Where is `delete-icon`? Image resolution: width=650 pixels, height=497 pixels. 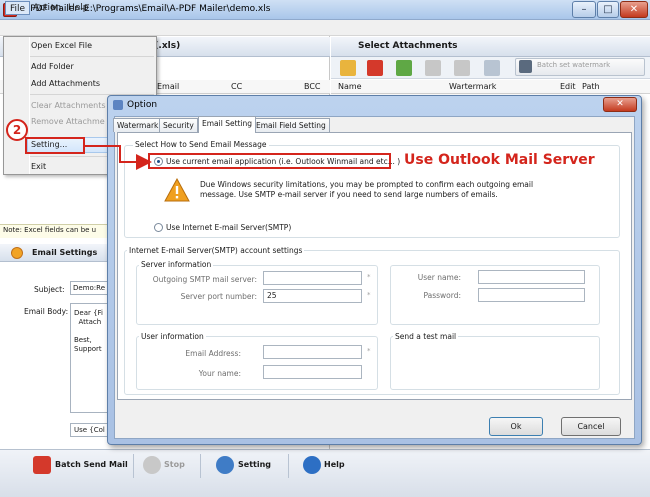 delete-icon is located at coordinates (433, 68).